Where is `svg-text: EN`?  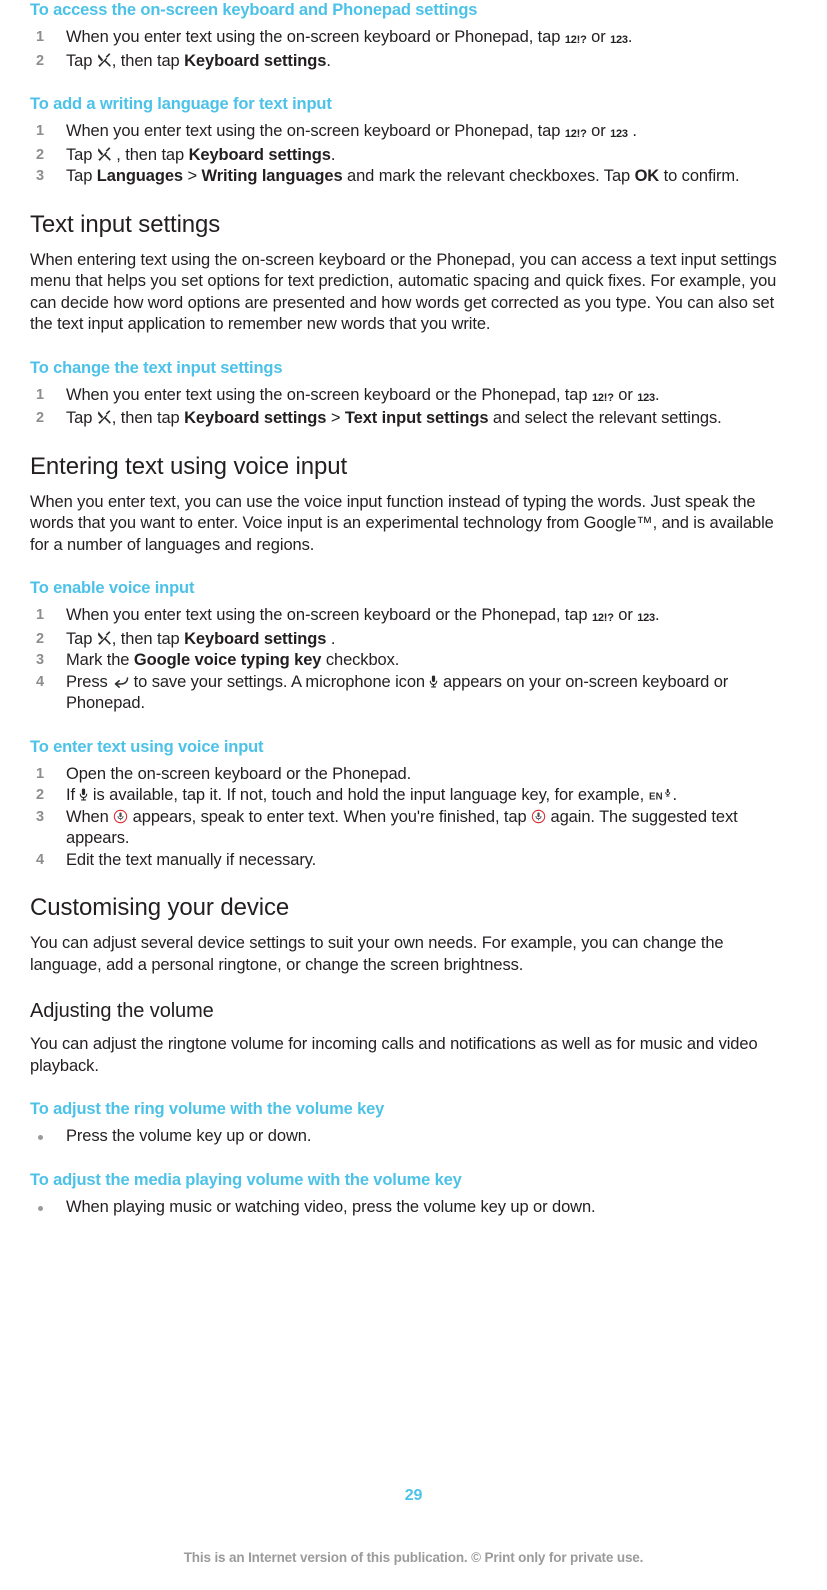
svg-text: EN is located at coordinates (656, 797).